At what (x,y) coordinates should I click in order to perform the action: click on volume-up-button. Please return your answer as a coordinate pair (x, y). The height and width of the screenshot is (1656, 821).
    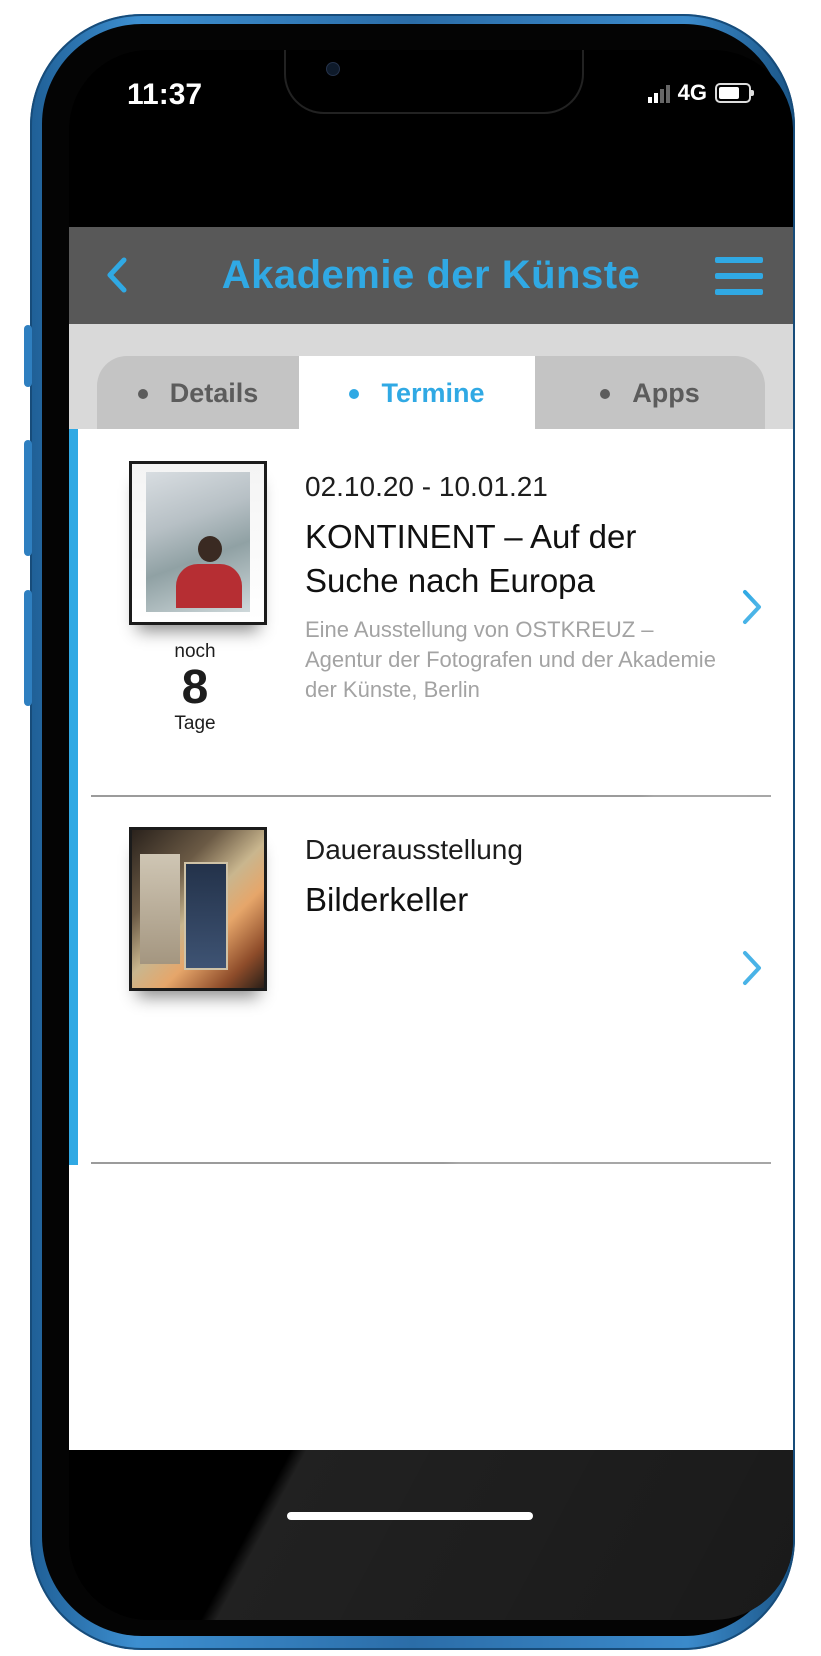
    Looking at the image, I should click on (28, 498).